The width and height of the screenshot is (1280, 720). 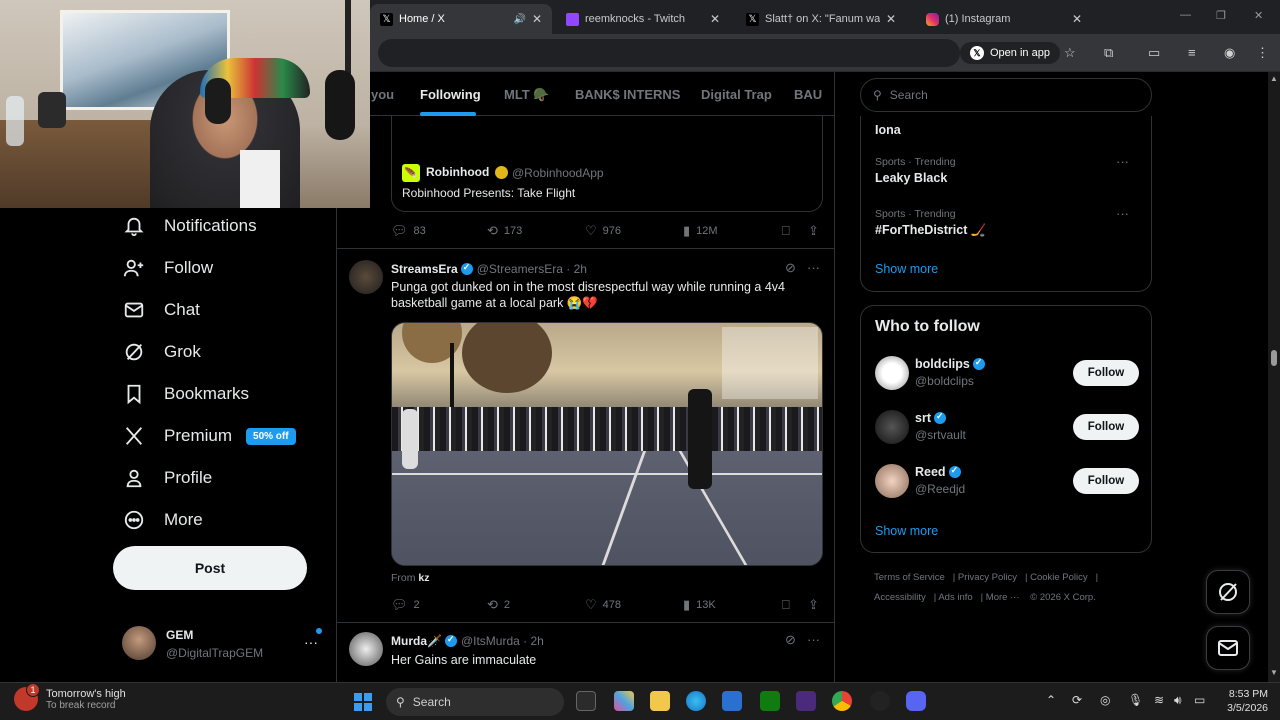 What do you see at coordinates (916, 701) in the screenshot?
I see `discord-icon` at bounding box center [916, 701].